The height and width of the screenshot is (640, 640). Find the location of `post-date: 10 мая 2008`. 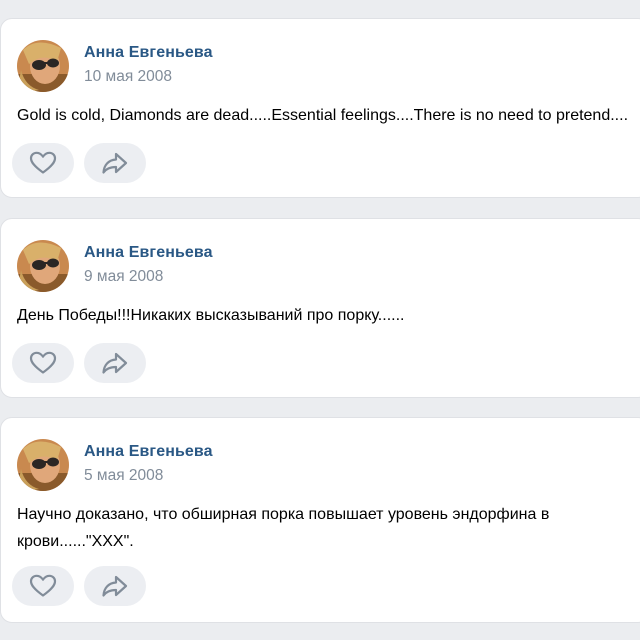

post-date: 10 мая 2008 is located at coordinates (128, 77).